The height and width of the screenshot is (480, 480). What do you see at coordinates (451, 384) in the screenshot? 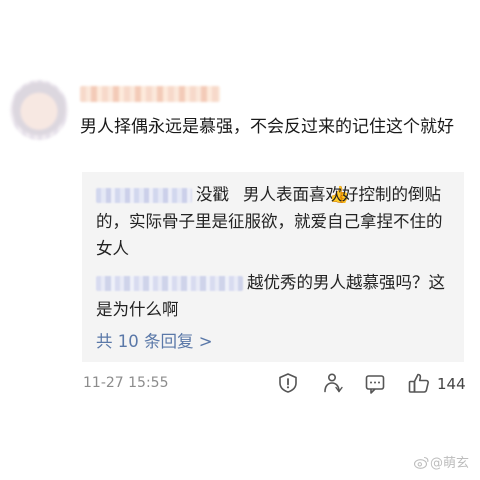
I see `like-count: 144` at bounding box center [451, 384].